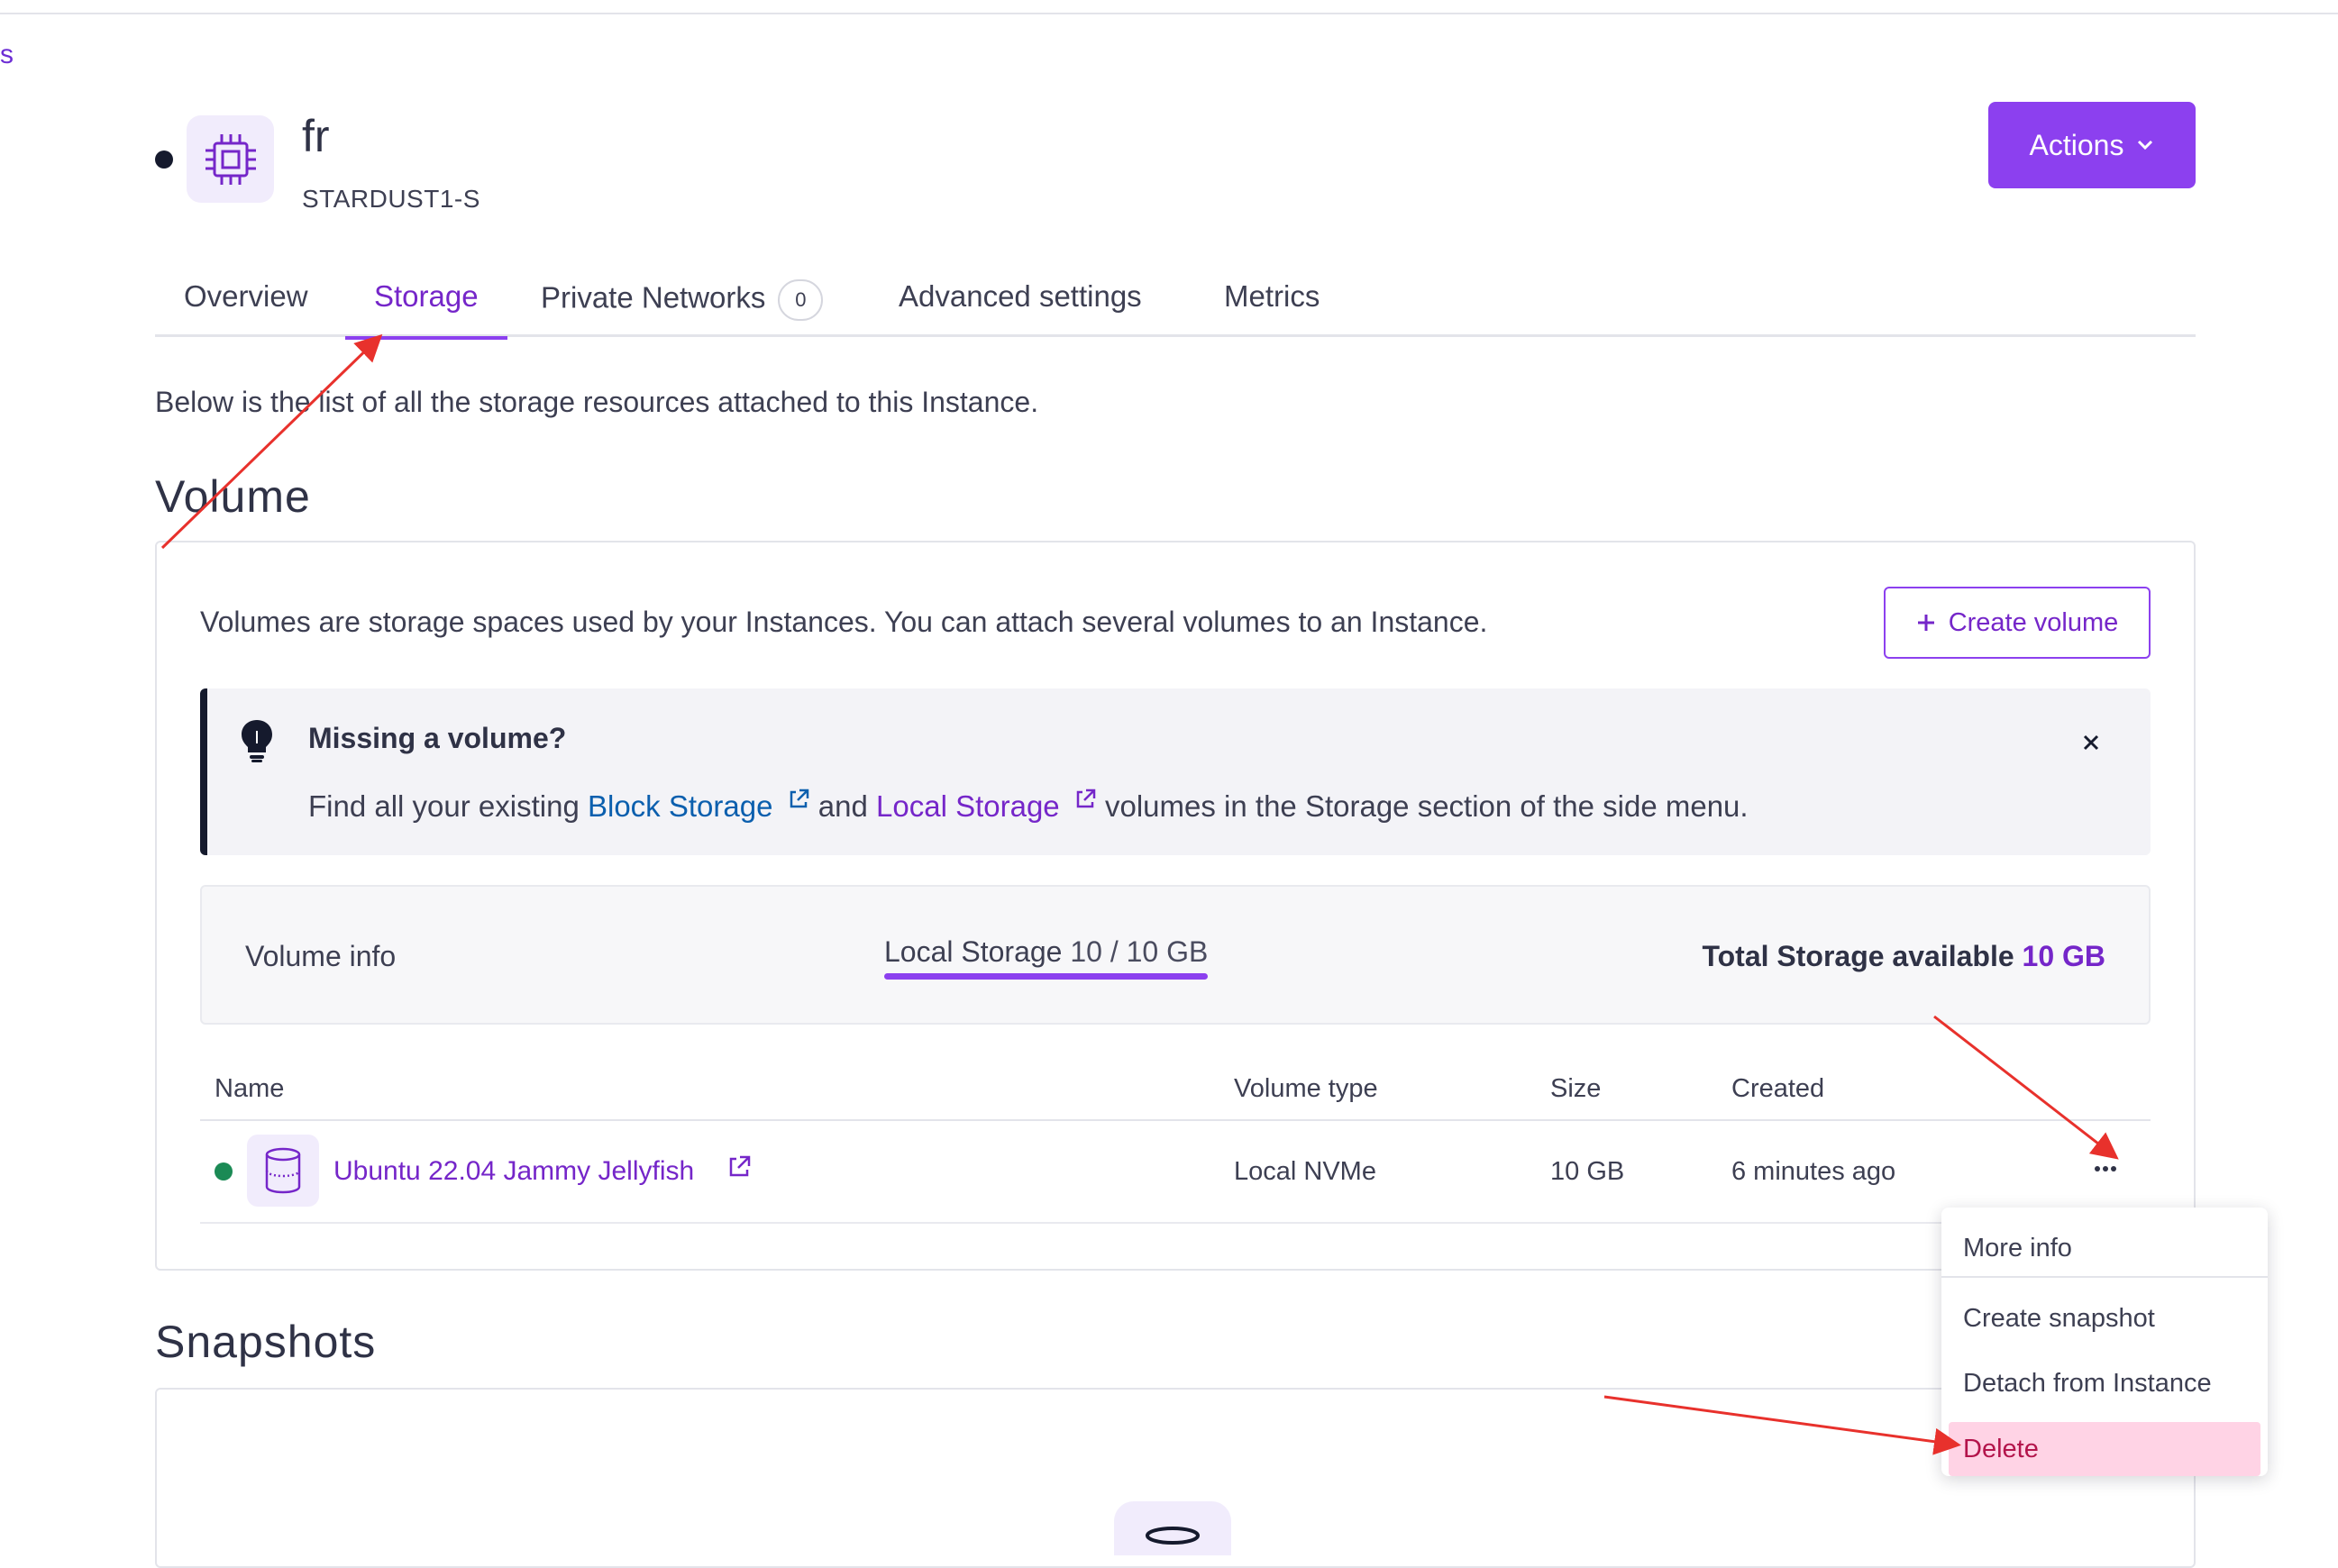  What do you see at coordinates (513, 1171) in the screenshot?
I see `volume-name-link: Ubuntu 22.04 Jammy Jellyfish` at bounding box center [513, 1171].